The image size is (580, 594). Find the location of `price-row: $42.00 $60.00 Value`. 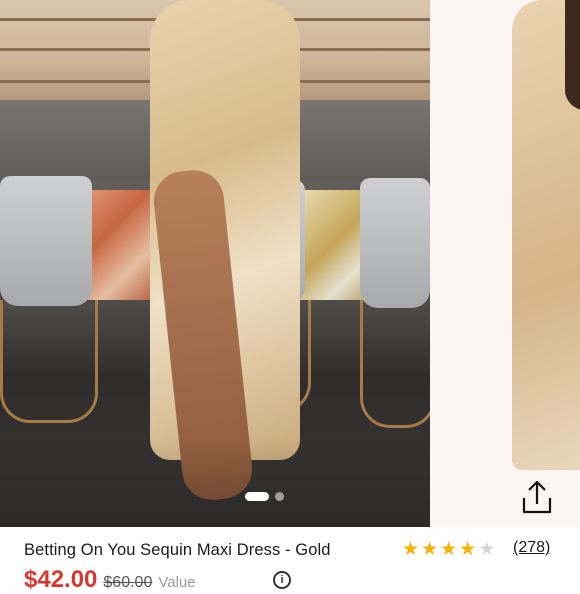

price-row: $42.00 $60.00 Value is located at coordinates (110, 579).